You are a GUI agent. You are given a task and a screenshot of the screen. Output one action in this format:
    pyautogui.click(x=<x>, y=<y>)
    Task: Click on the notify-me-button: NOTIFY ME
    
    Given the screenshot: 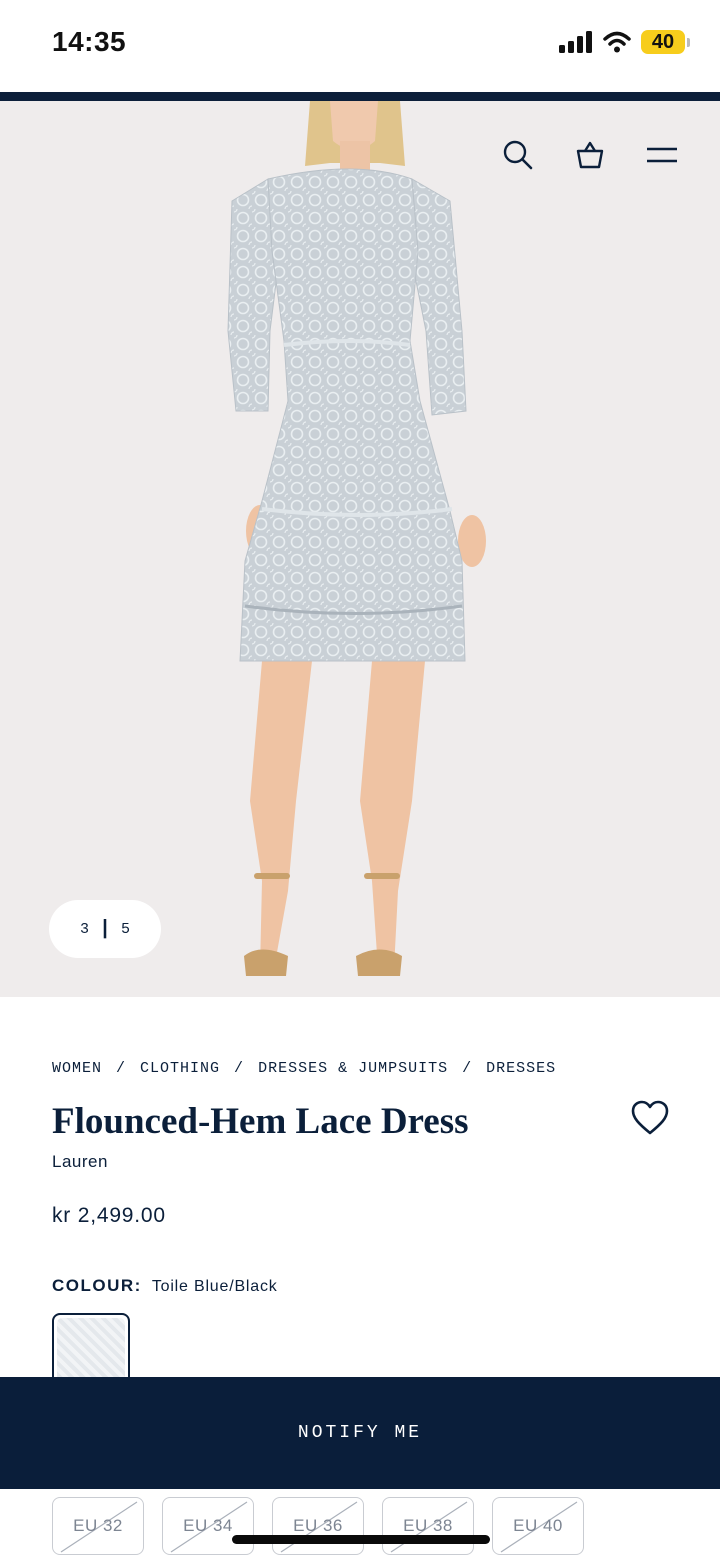 What is the action you would take?
    pyautogui.click(x=360, y=1433)
    